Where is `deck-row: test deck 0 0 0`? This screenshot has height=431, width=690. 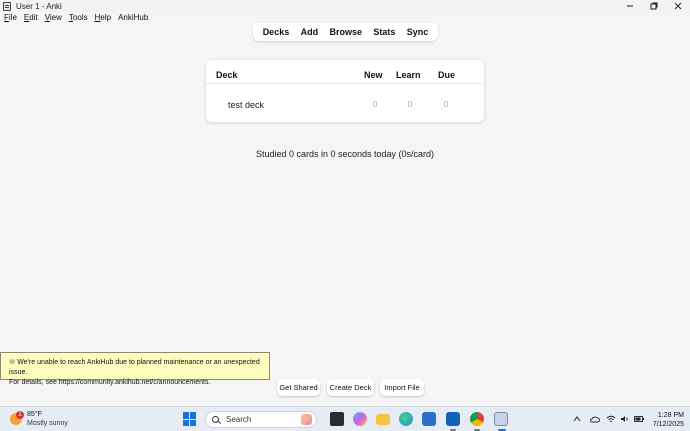 deck-row: test deck 0 0 0 is located at coordinates (345, 104).